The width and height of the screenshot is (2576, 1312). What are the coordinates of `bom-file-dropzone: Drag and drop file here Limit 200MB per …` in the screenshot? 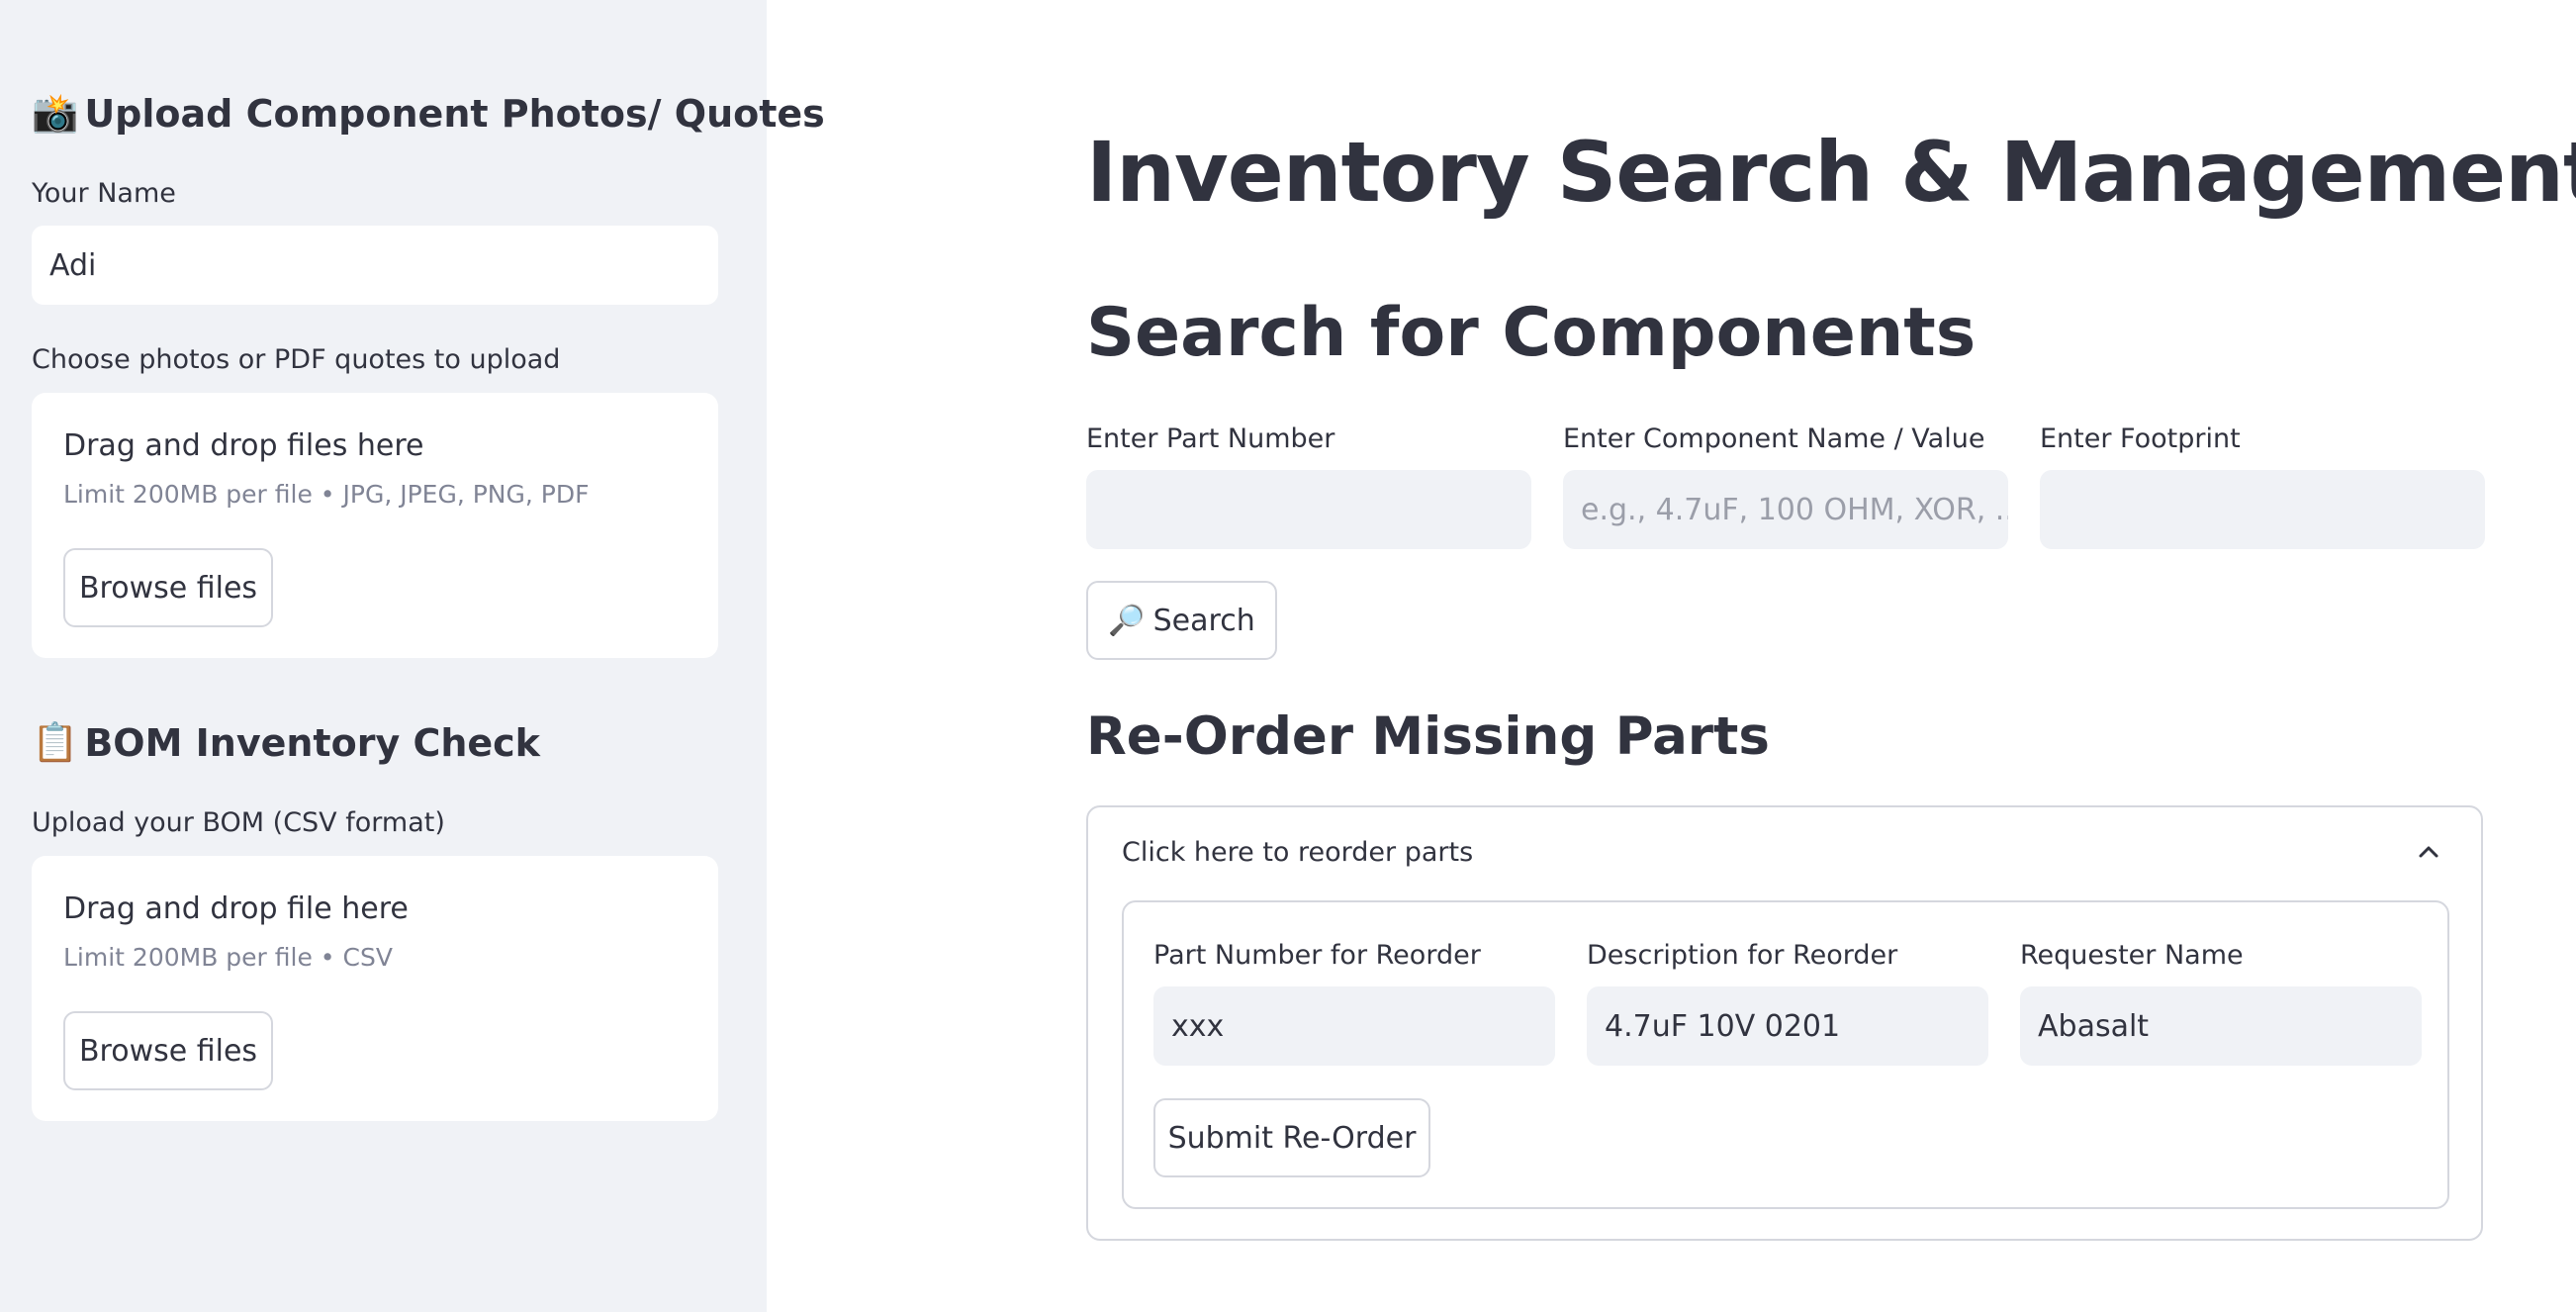 It's located at (375, 989).